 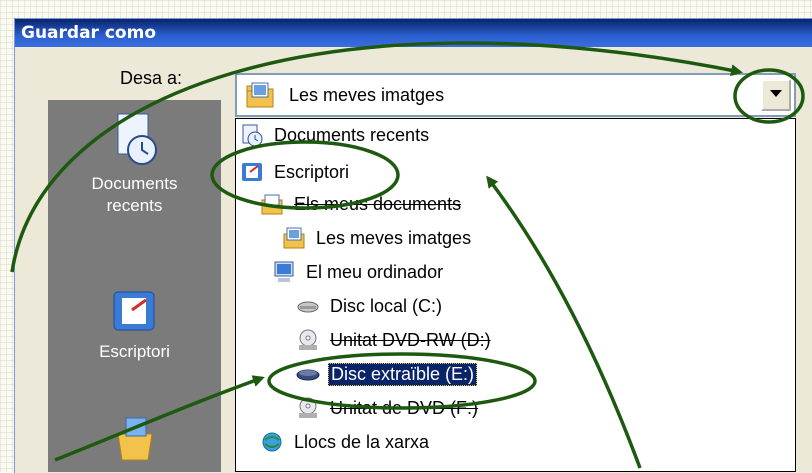 I want to click on item-label: Llocs de la xarxa, so click(x=362, y=441).